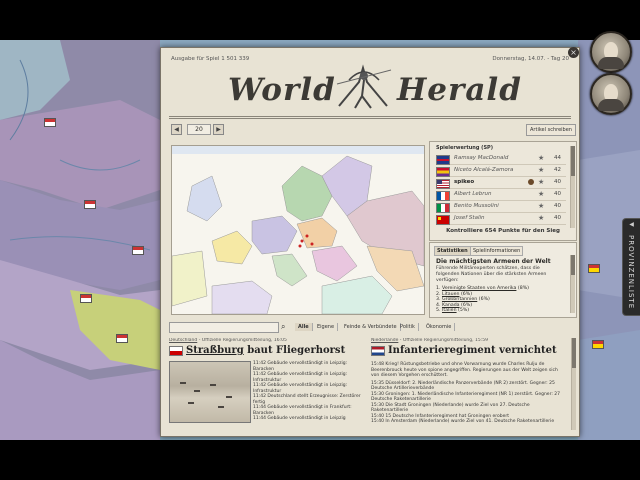 The image size is (640, 480). What do you see at coordinates (326, 327) in the screenshot?
I see `filter-own: Eigene` at bounding box center [326, 327].